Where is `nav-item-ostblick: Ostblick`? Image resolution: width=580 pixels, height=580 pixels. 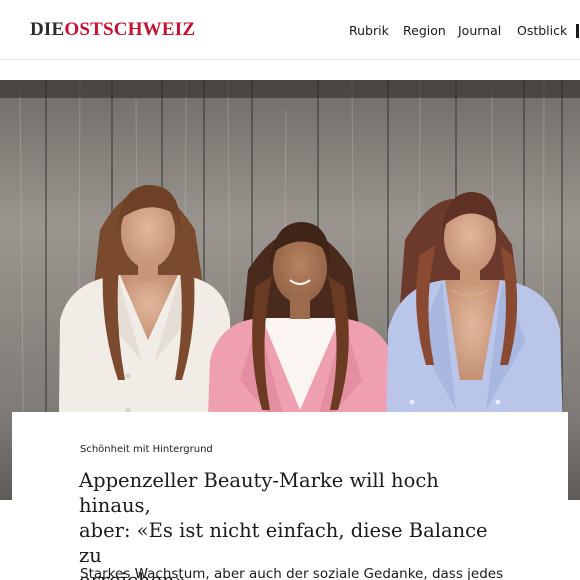 nav-item-ostblick: Ostblick is located at coordinates (542, 30).